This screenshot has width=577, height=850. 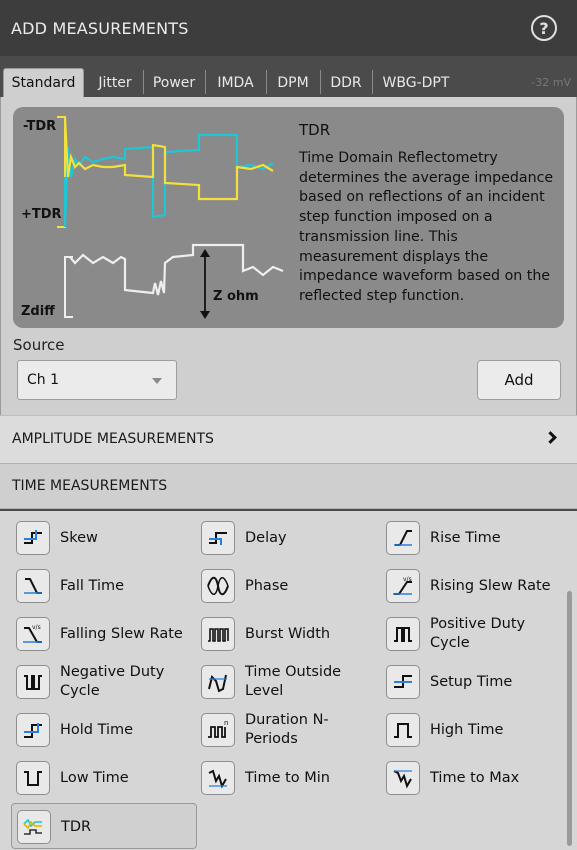 I want to click on scrollbar, so click(x=569, y=718).